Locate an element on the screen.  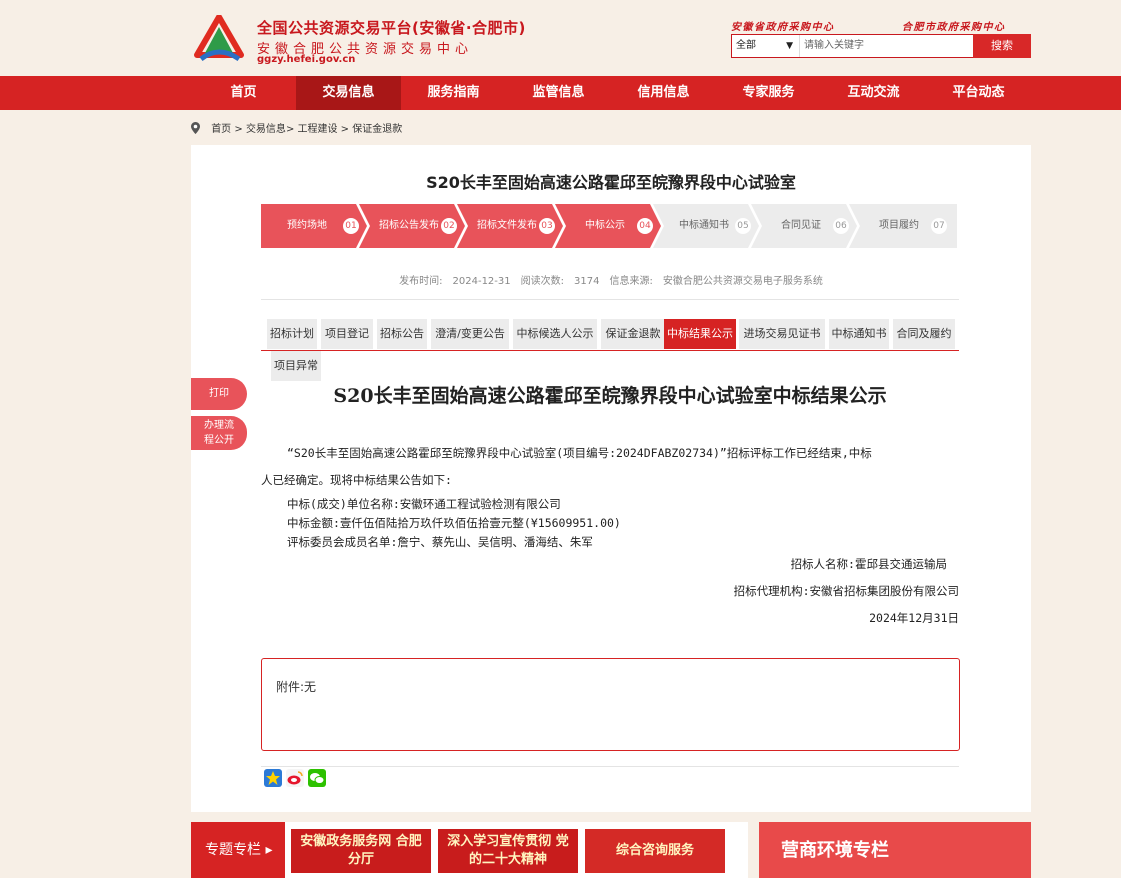
process-public-label-1: 办理流 is located at coordinates (219, 425).